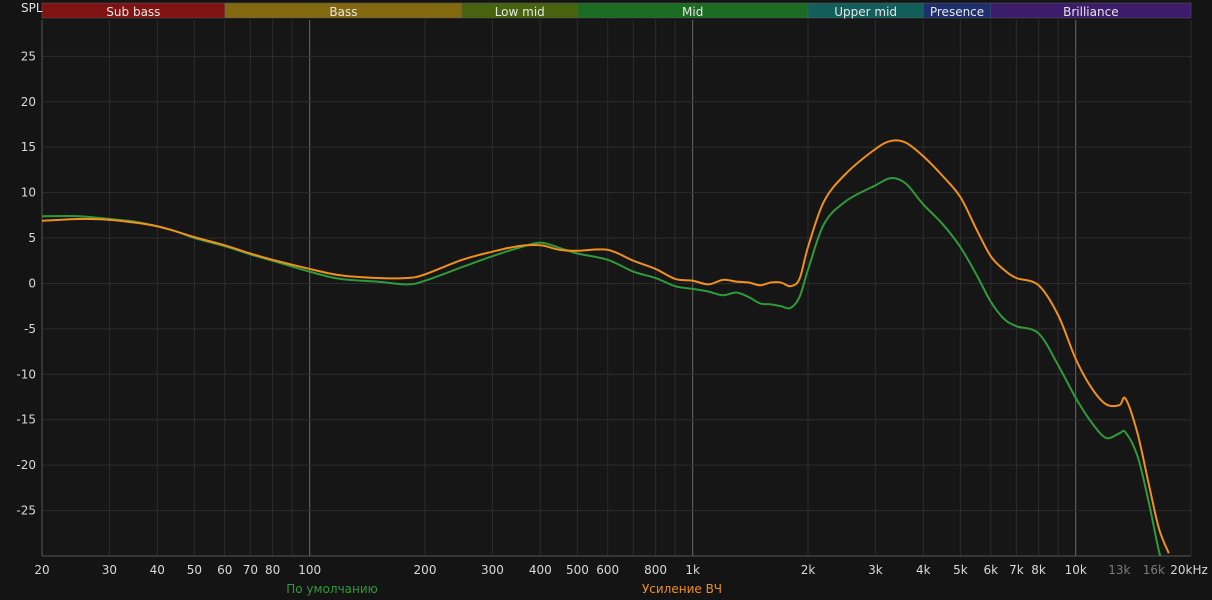 This screenshot has width=1212, height=600. Describe the element at coordinates (1189, 570) in the screenshot. I see `x-tick-label: 20kHz` at that location.